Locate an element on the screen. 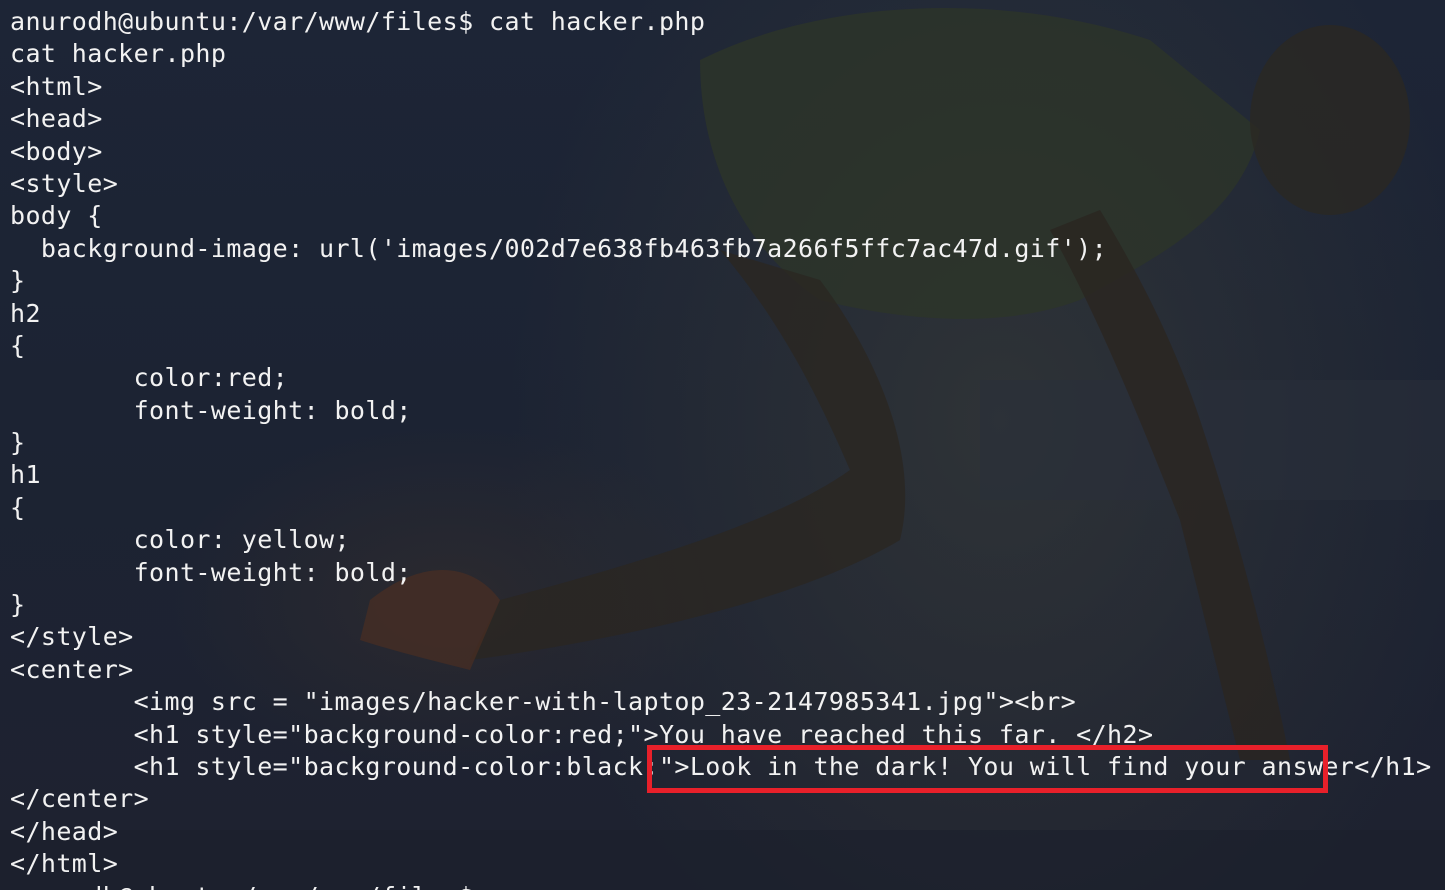  terminal-line: body { is located at coordinates (56, 216).